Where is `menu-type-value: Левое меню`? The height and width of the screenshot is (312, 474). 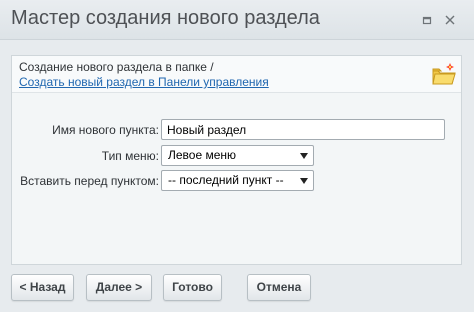
menu-type-value: Левое меню is located at coordinates (202, 155).